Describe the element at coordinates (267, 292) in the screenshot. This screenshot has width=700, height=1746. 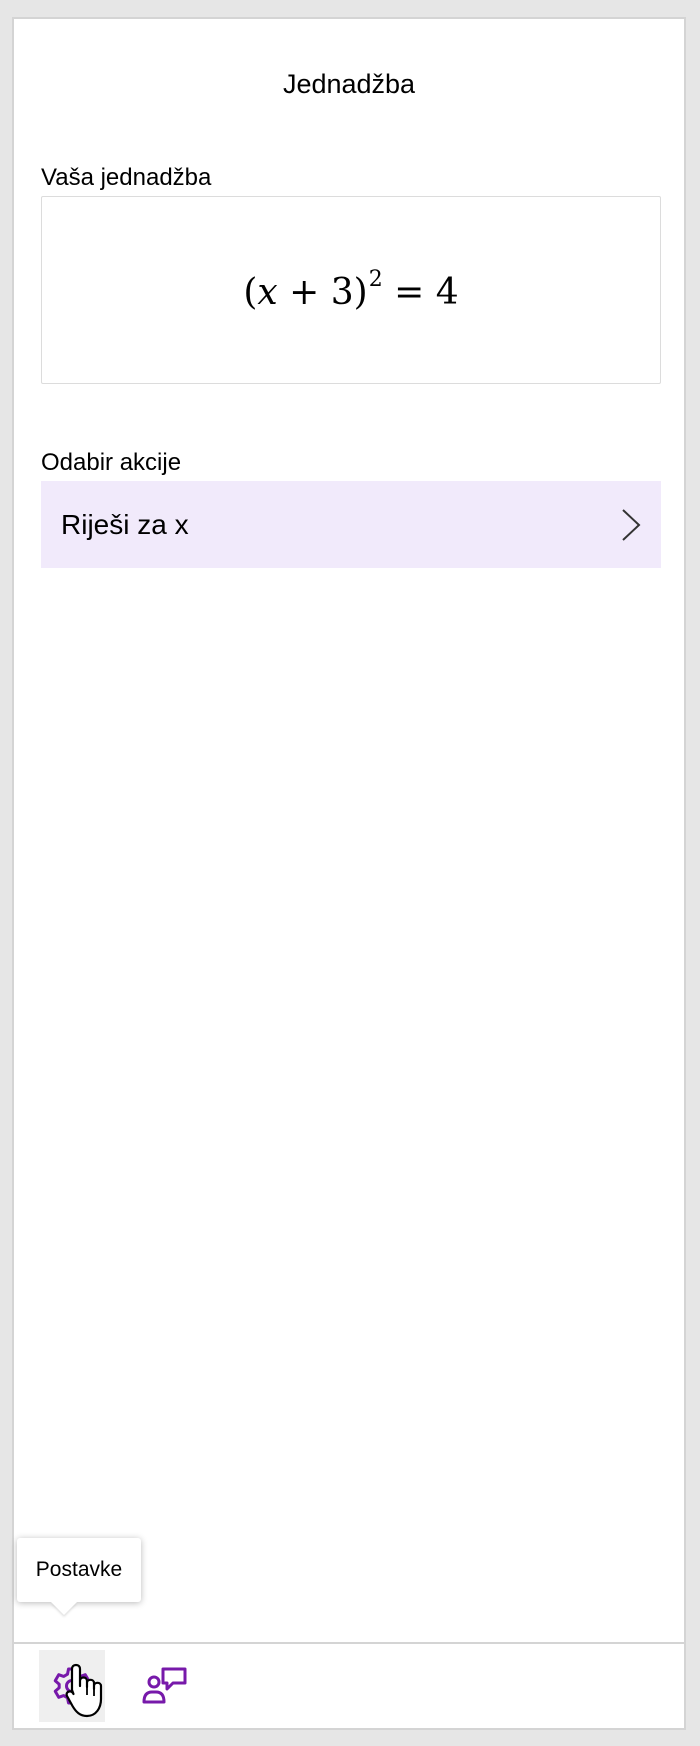
I see `eq-variable: x` at that location.